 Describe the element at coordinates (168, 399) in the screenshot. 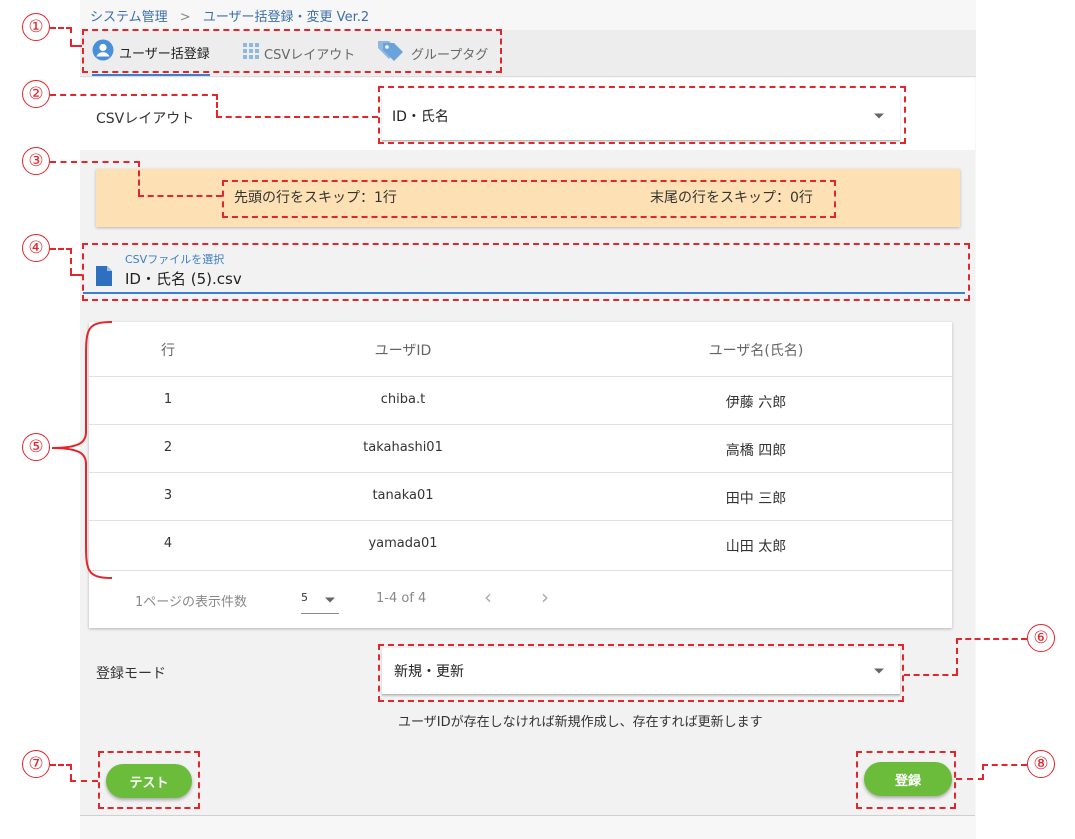

I see `cell-row-number: 1` at that location.